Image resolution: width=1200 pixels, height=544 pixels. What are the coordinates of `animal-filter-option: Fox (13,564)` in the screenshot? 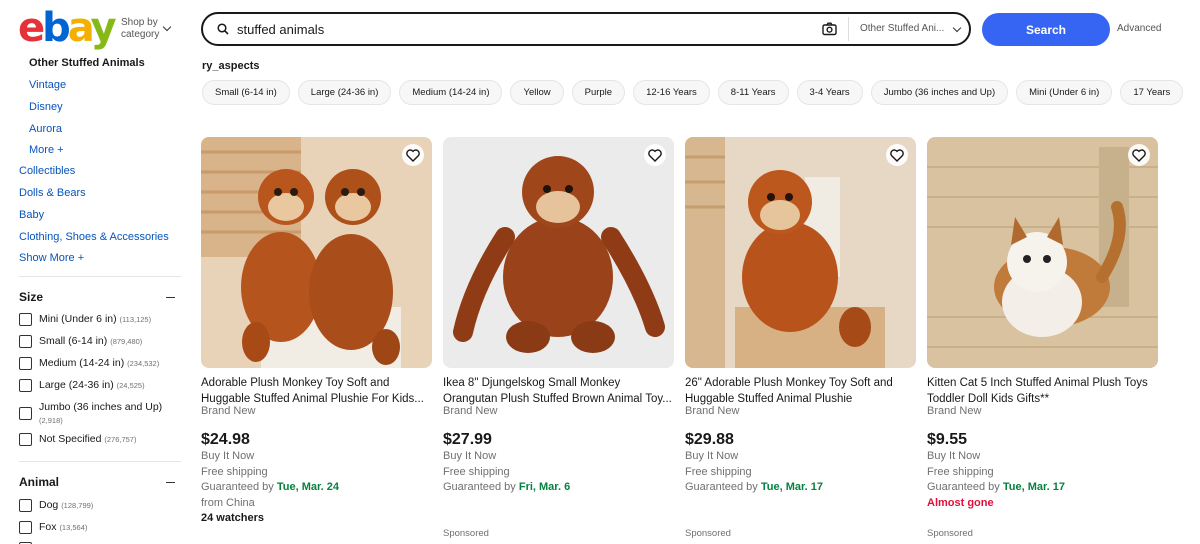 It's located at (53, 527).